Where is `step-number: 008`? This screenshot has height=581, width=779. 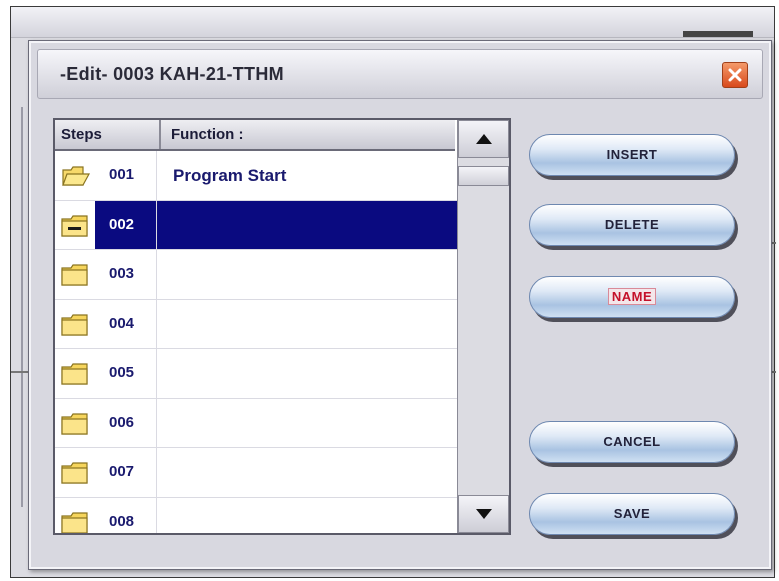 step-number: 008 is located at coordinates (122, 521).